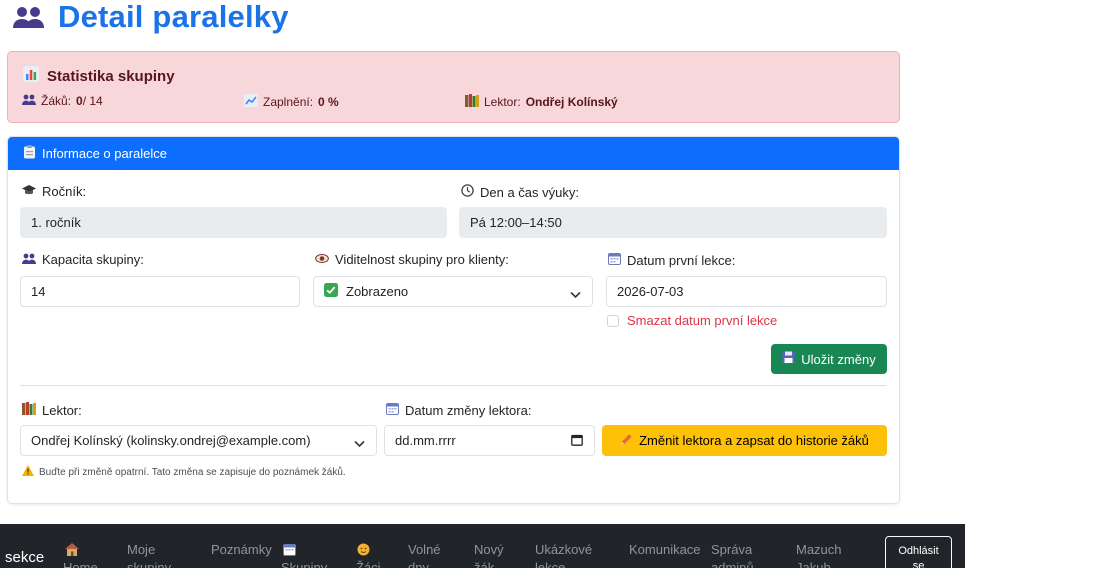  I want to click on visibility-select: Zobrazeno, so click(453, 291).